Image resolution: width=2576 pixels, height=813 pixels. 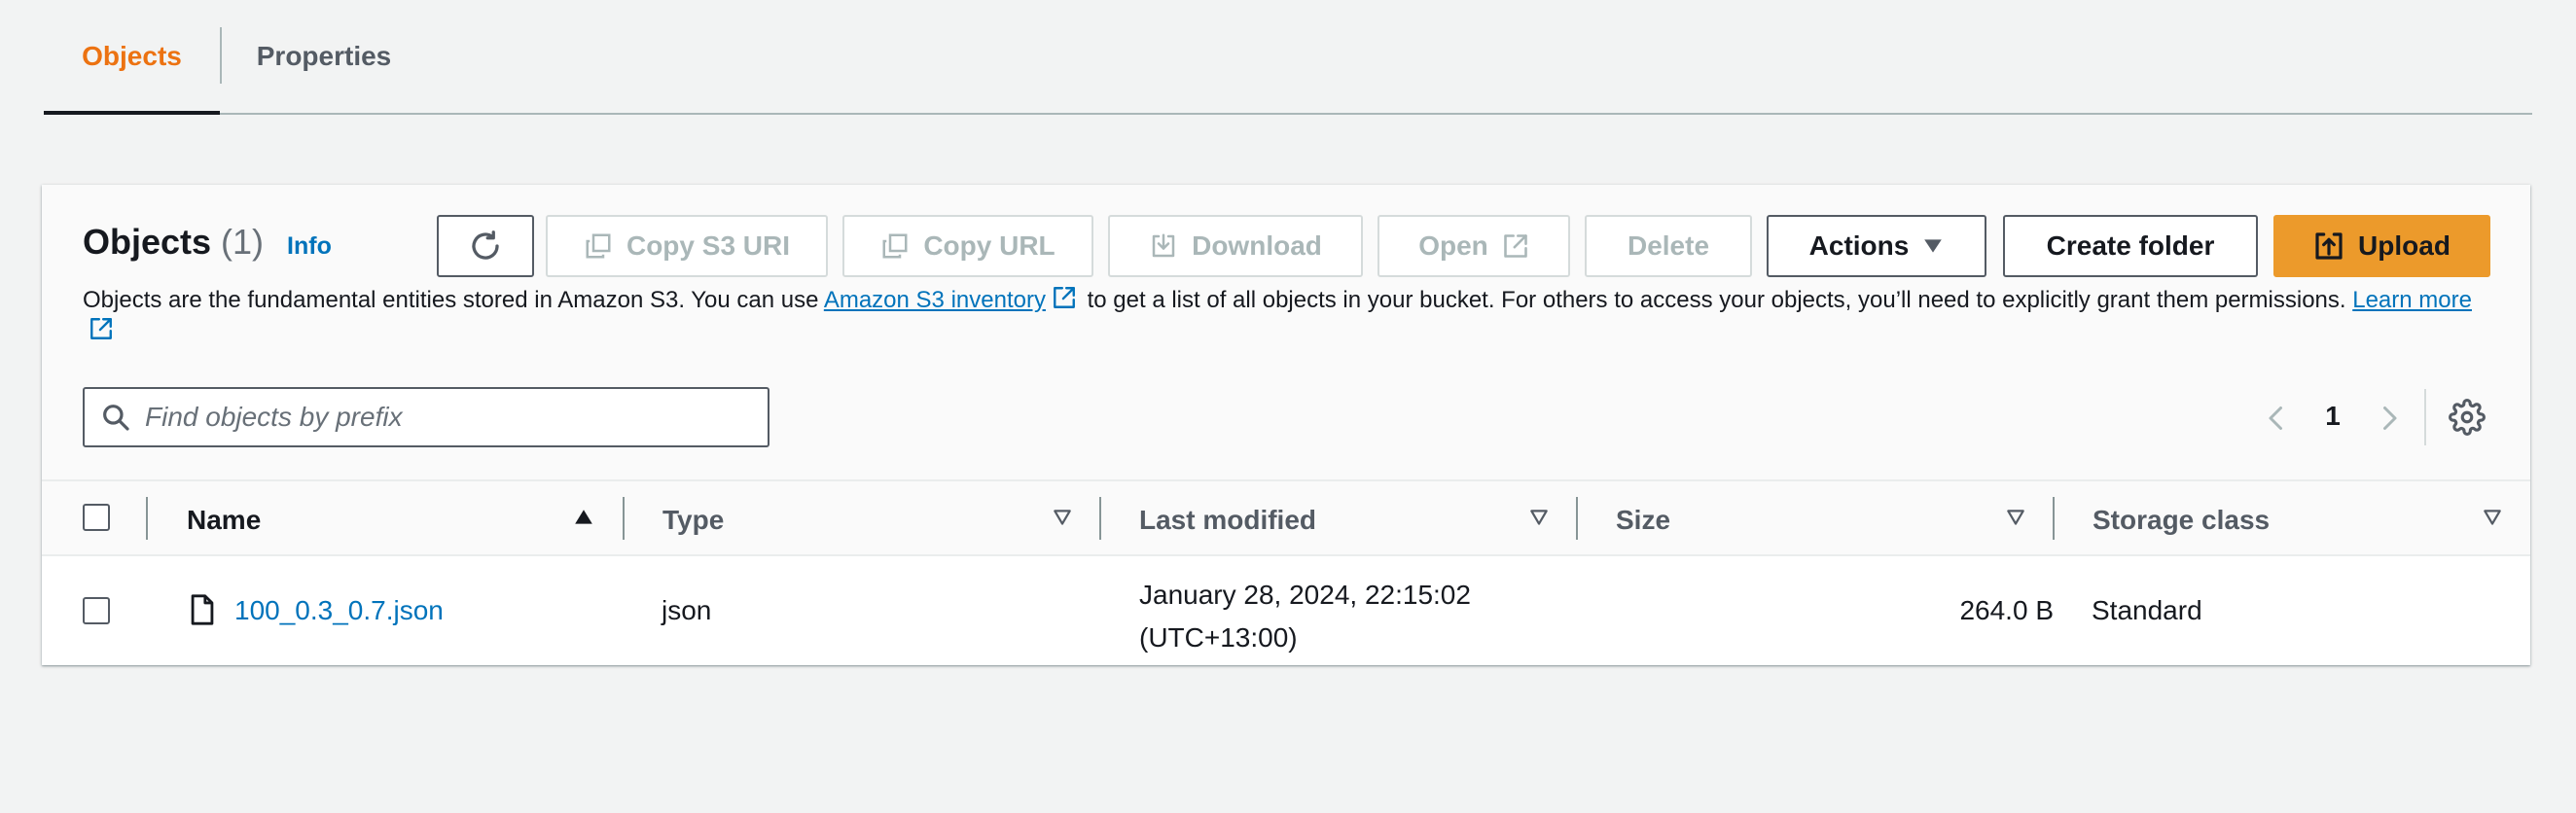 I want to click on sort-ascending-icon, so click(x=583, y=517).